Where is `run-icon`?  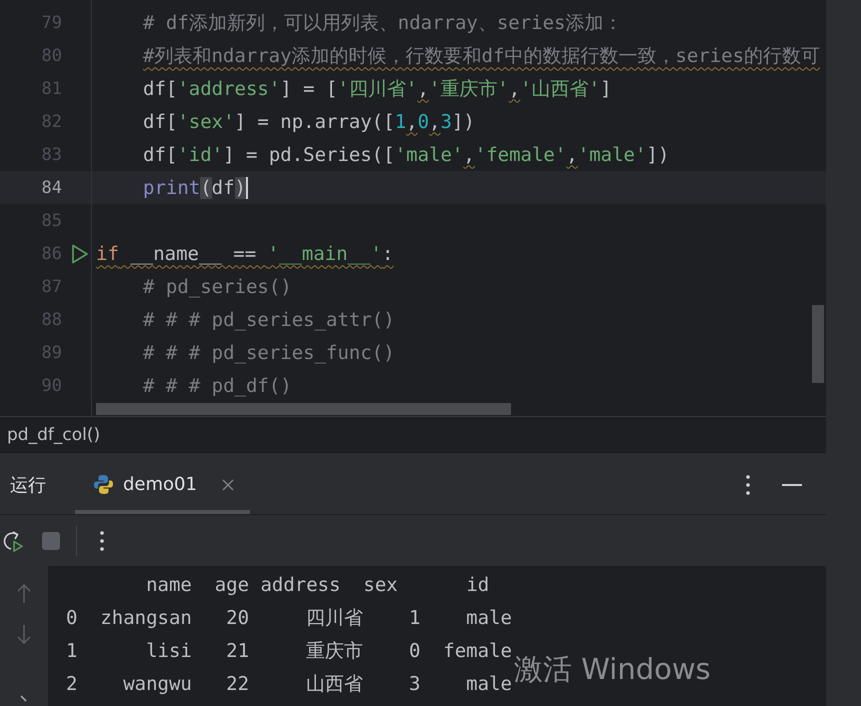
run-icon is located at coordinates (80, 254).